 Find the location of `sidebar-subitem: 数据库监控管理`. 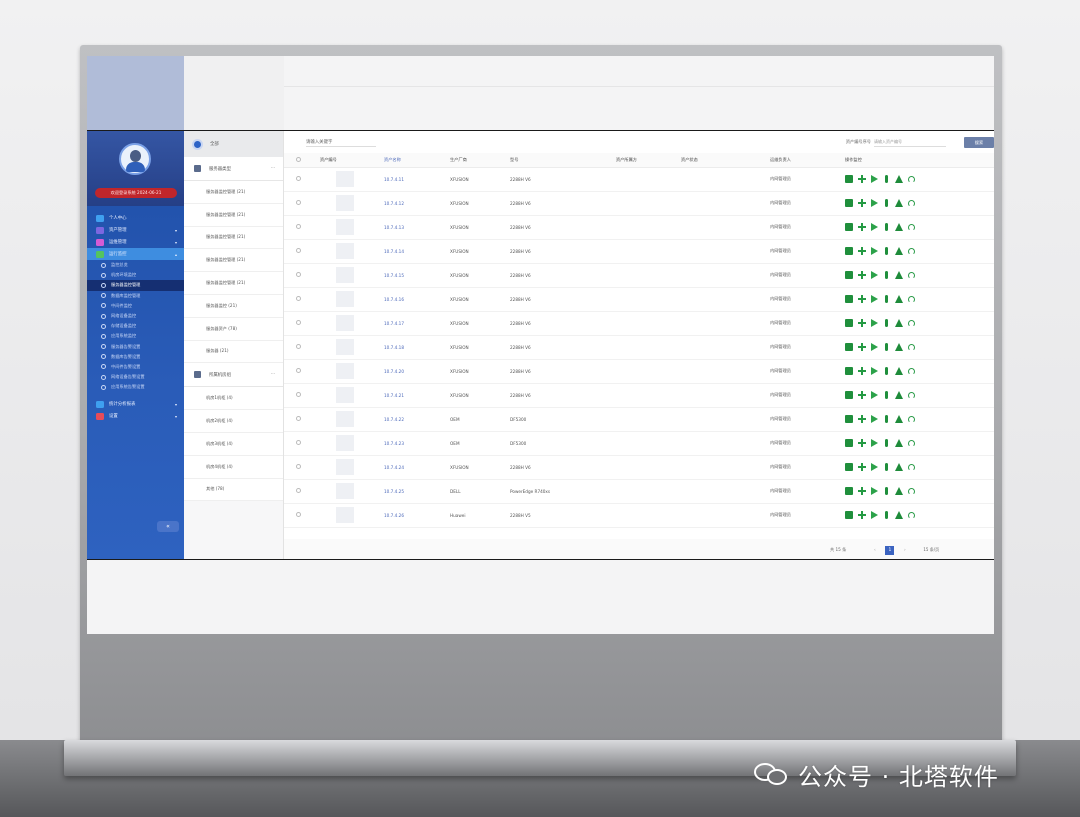

sidebar-subitem: 数据库监控管理 is located at coordinates (135, 296).